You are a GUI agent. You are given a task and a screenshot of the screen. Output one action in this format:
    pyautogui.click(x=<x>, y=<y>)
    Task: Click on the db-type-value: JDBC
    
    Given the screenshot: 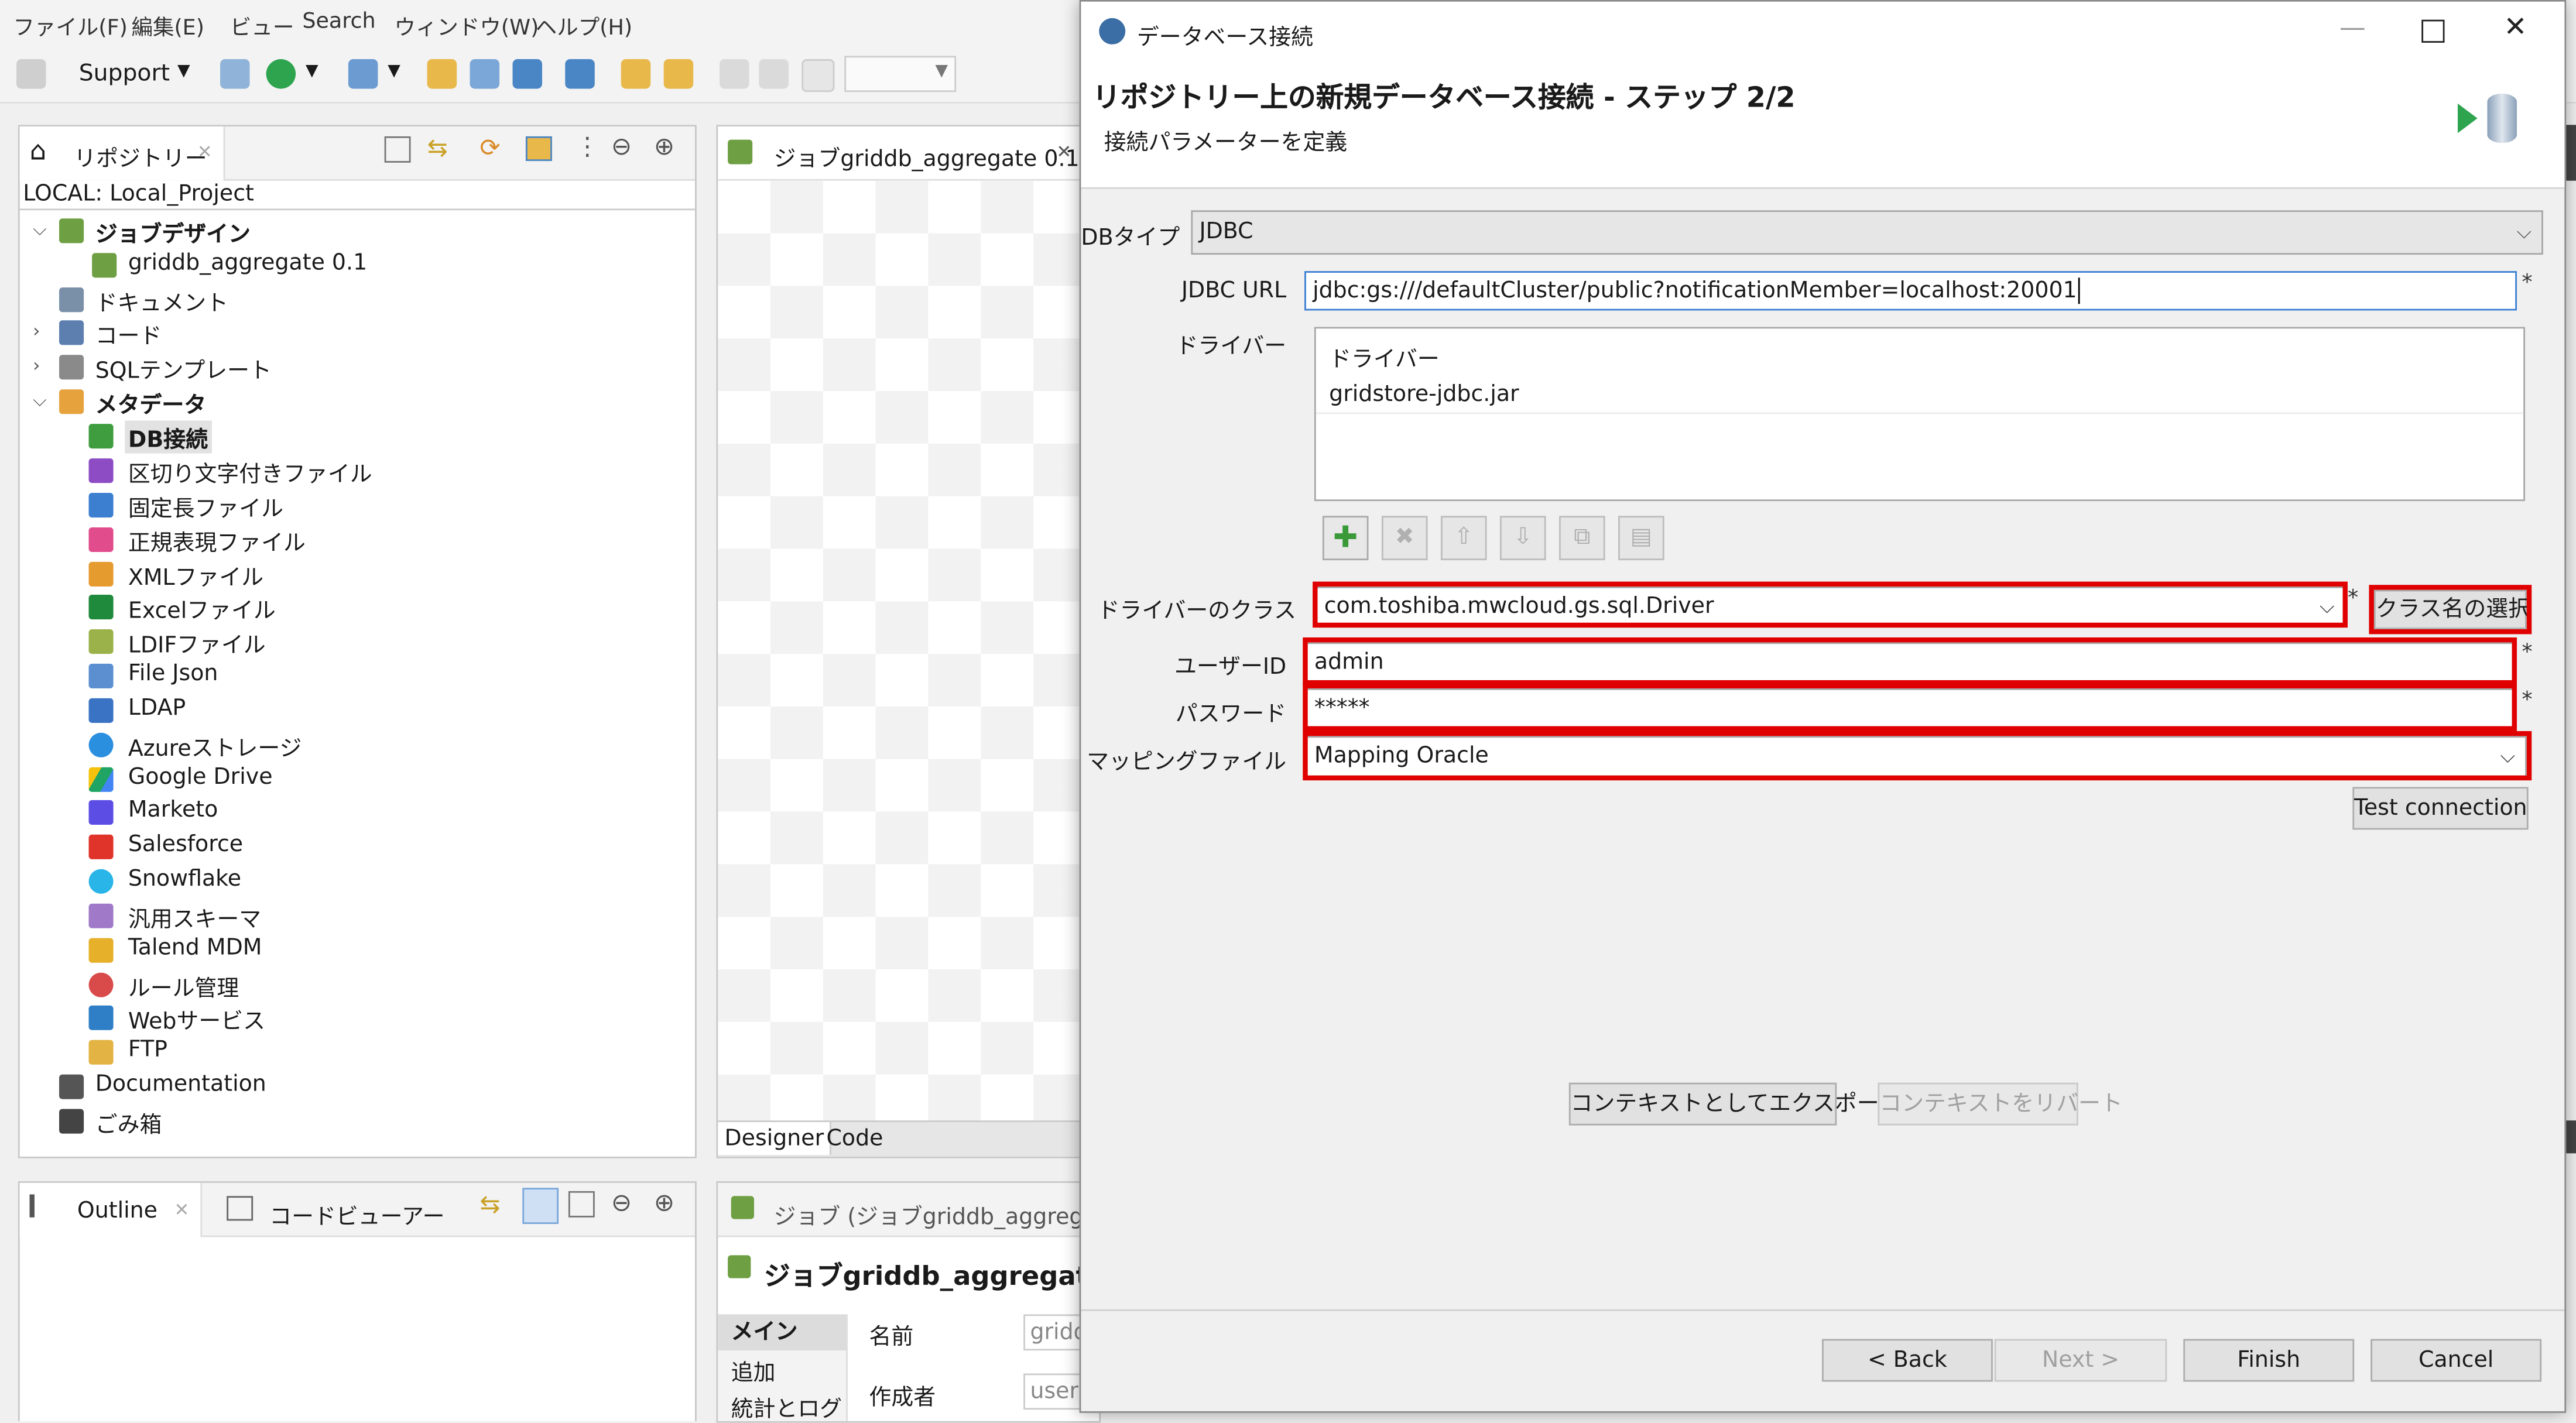 What is the action you would take?
    pyautogui.click(x=1226, y=231)
    